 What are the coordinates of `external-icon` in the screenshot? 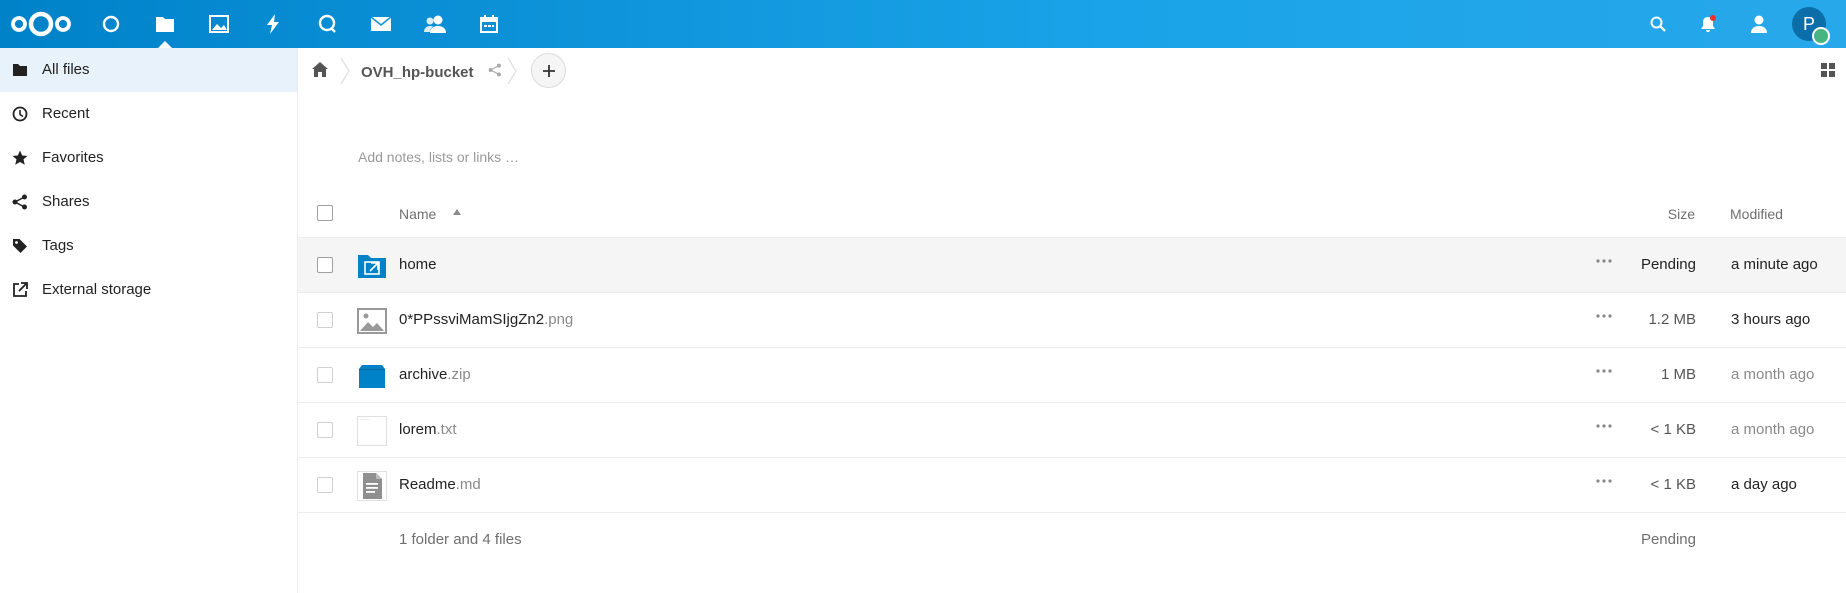 It's located at (20, 289).